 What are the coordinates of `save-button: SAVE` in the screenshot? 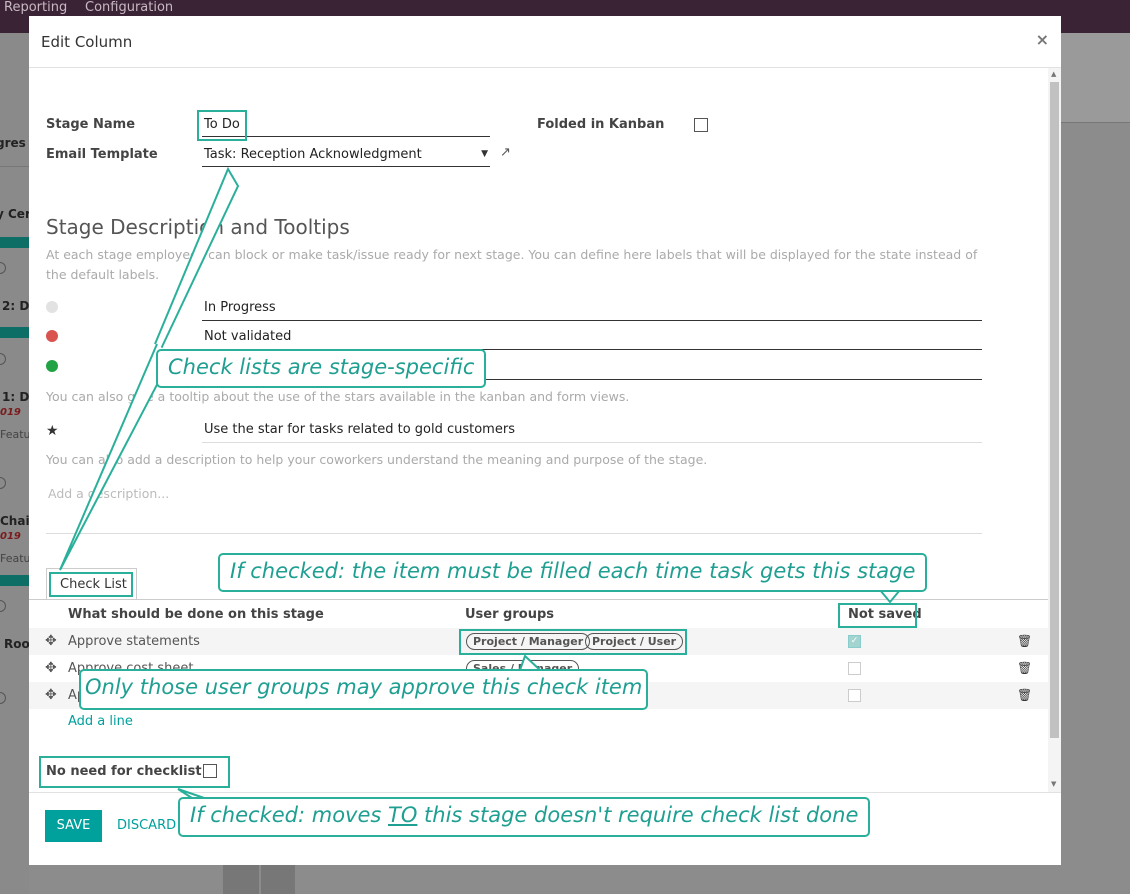 It's located at (73, 826).